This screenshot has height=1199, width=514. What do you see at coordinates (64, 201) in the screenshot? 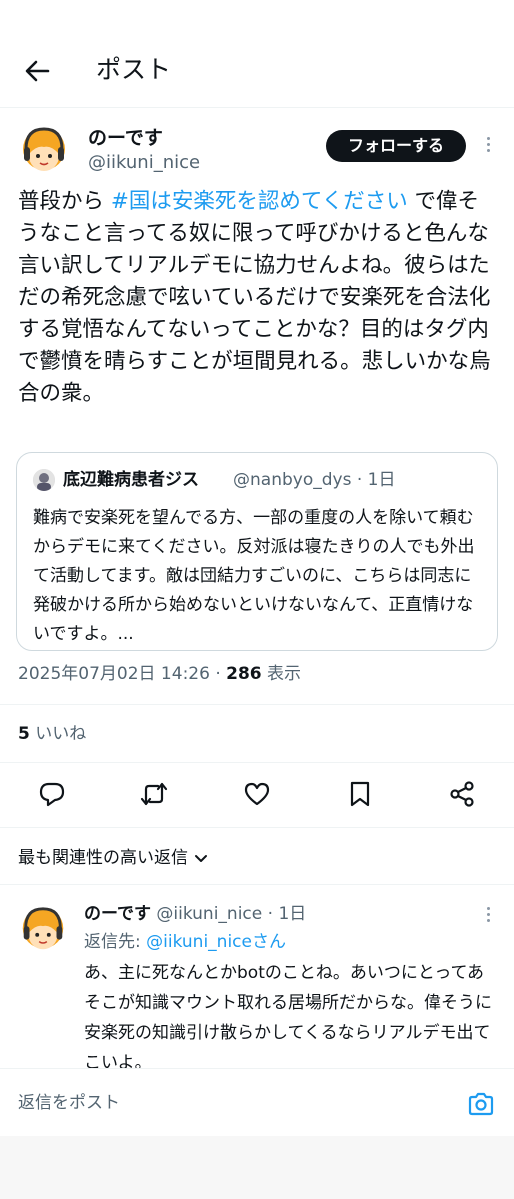
I see `post-text-before: 普段から` at bounding box center [64, 201].